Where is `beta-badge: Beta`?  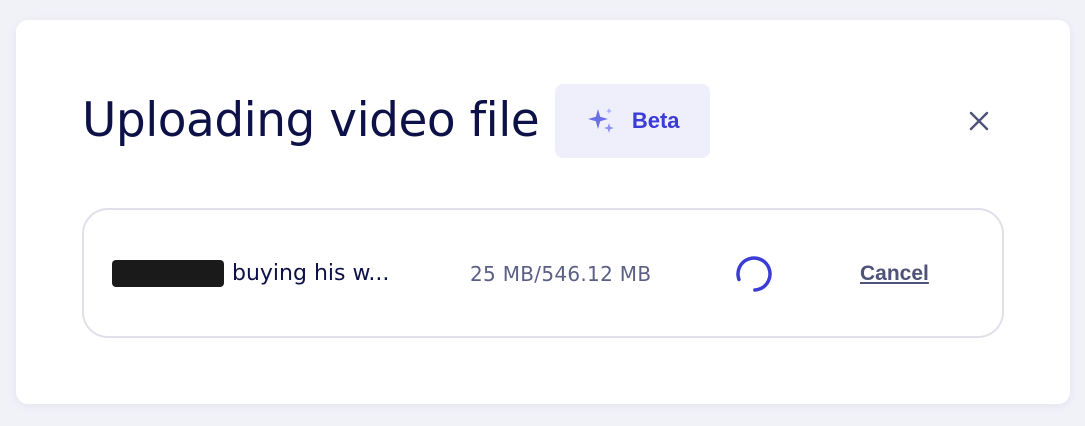
beta-badge: Beta is located at coordinates (633, 121).